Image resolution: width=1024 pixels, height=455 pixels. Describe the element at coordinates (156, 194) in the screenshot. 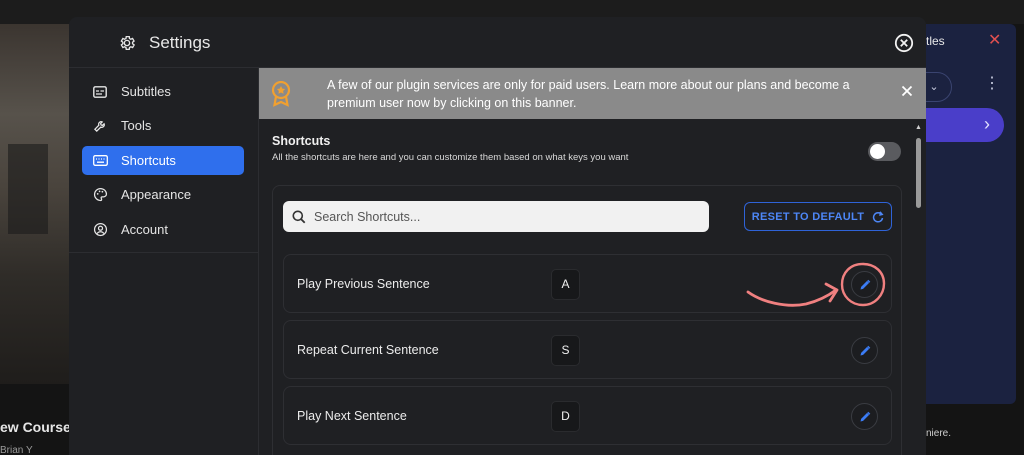

I see `sidebar-item-label: Appearance` at that location.